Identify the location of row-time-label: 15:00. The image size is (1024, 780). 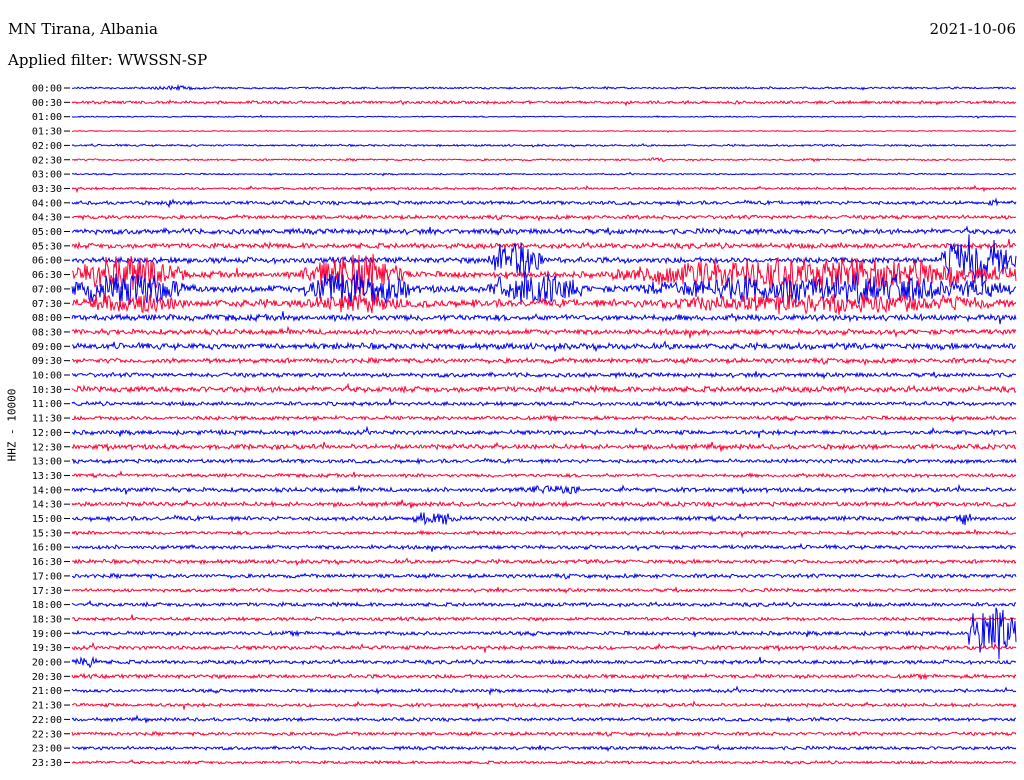
(47, 519).